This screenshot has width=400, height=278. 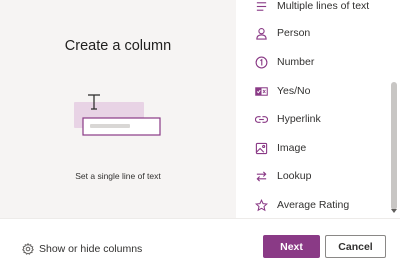 What do you see at coordinates (319, 148) in the screenshot?
I see `column-type-image: Image` at bounding box center [319, 148].